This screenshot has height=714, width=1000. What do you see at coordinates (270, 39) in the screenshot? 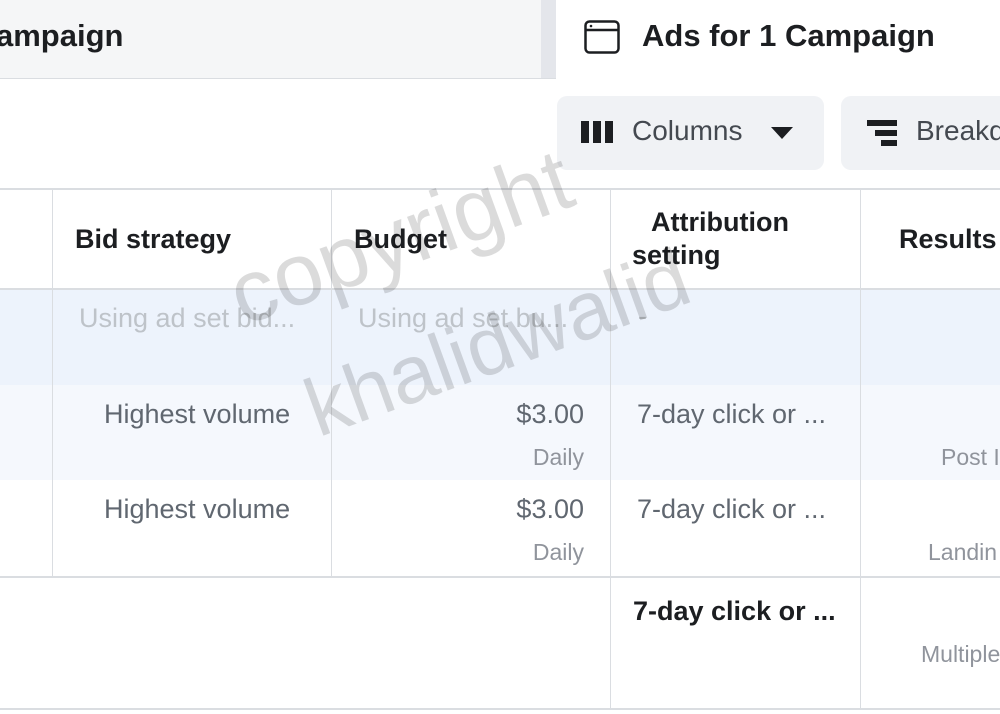
I see `tab-campaign: ampaign` at bounding box center [270, 39].